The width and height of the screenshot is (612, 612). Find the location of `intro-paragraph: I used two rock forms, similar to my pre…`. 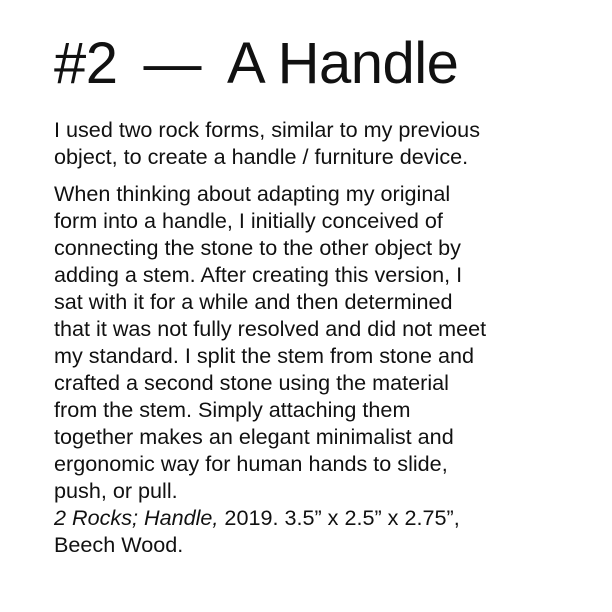

intro-paragraph: I used two rock forms, similar to my pre… is located at coordinates (304, 143).